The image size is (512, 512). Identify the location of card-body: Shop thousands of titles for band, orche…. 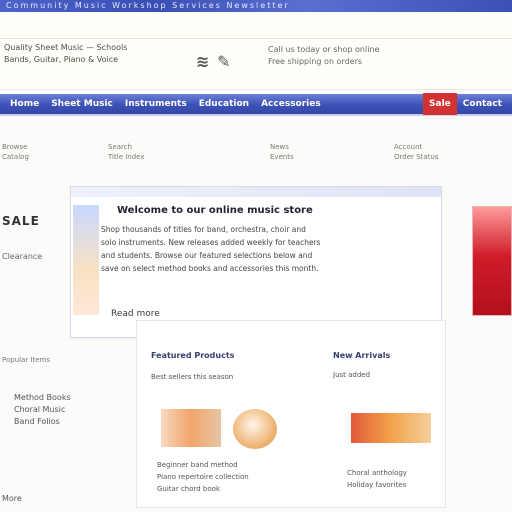
(269, 249).